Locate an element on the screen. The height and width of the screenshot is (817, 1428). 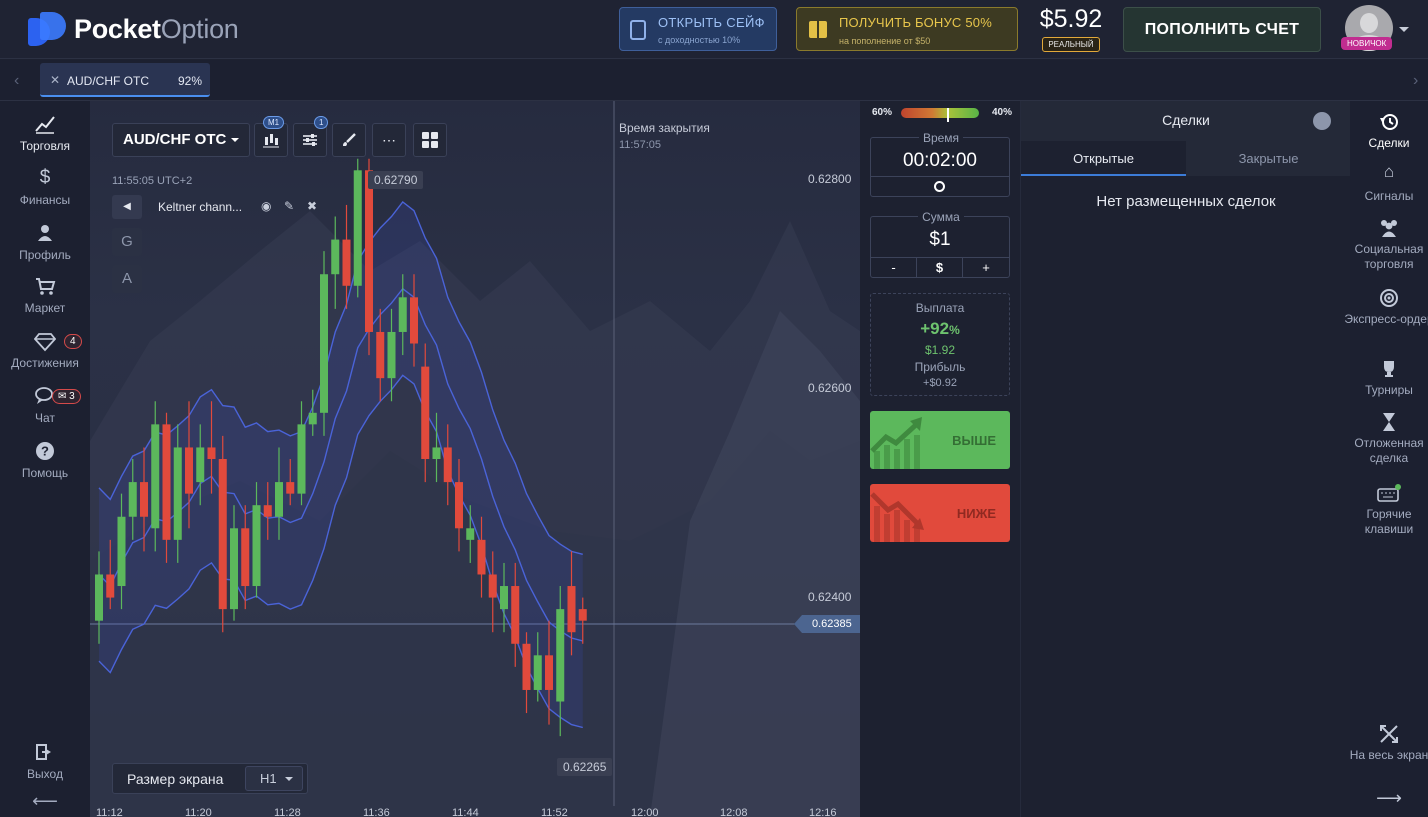
balance-amount: $5.92 is located at coordinates (1071, 19).